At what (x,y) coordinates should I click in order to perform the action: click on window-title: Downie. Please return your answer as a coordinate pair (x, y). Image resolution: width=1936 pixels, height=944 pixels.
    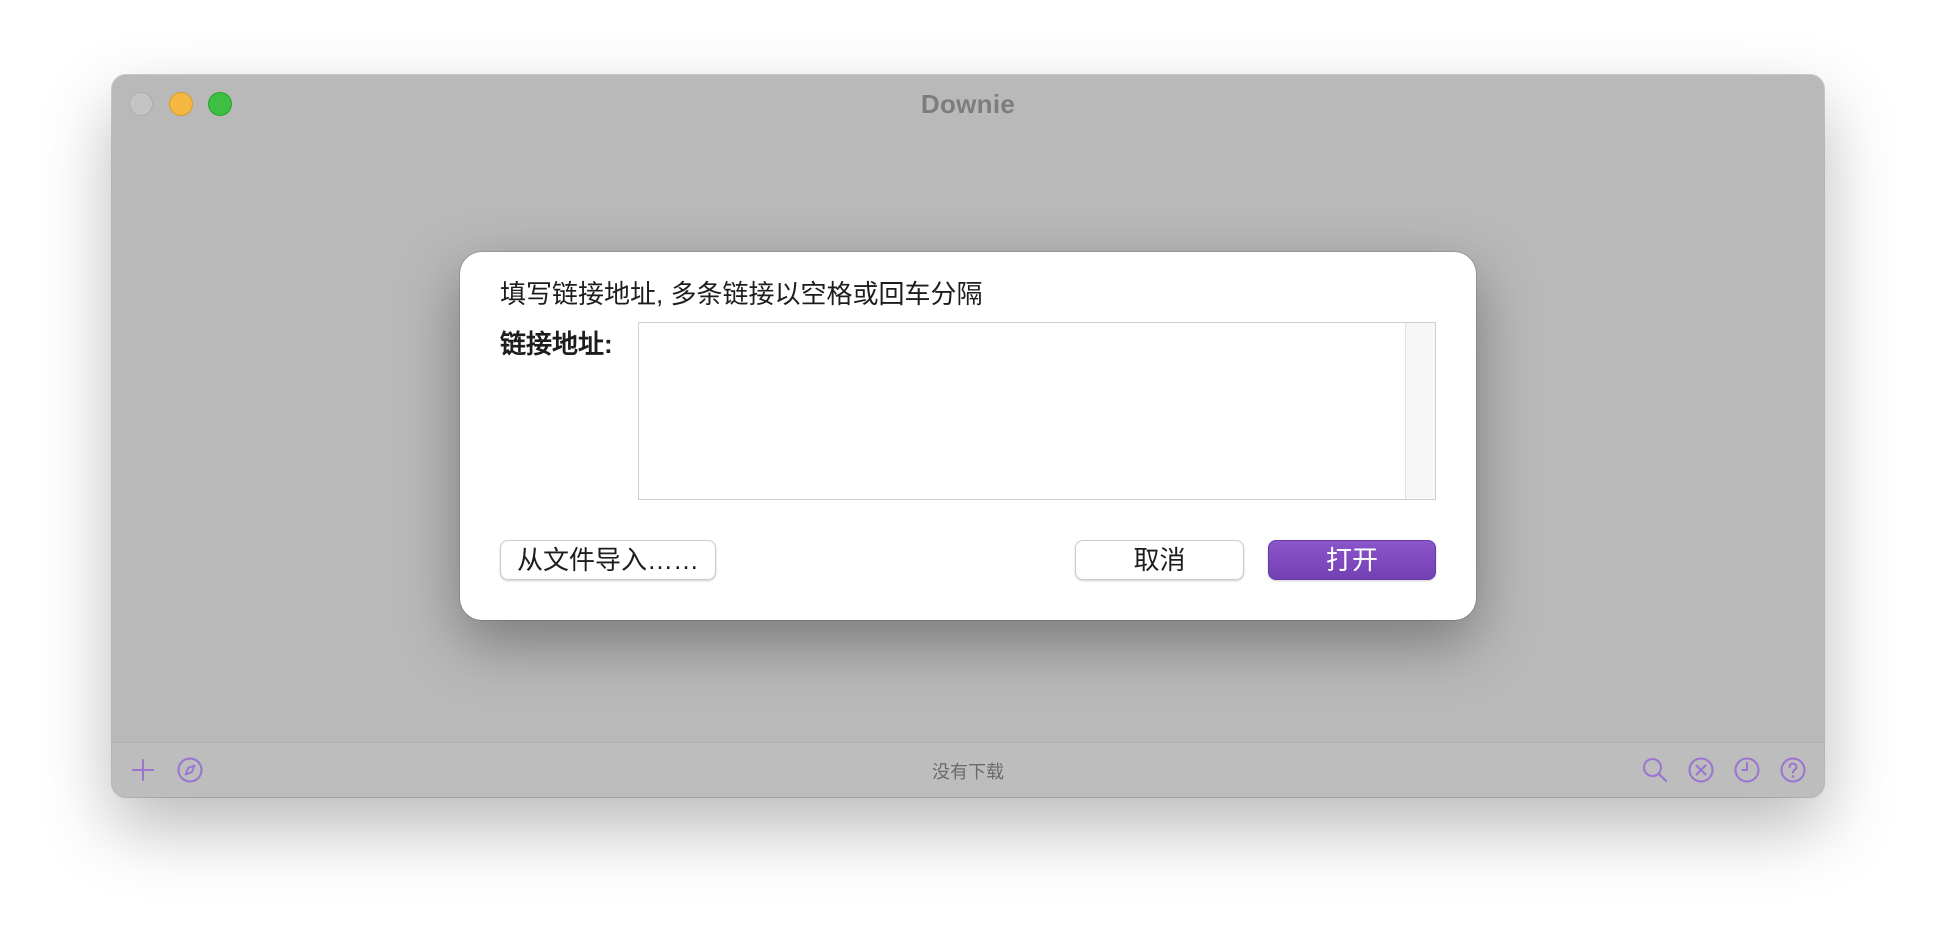
    Looking at the image, I should click on (968, 104).